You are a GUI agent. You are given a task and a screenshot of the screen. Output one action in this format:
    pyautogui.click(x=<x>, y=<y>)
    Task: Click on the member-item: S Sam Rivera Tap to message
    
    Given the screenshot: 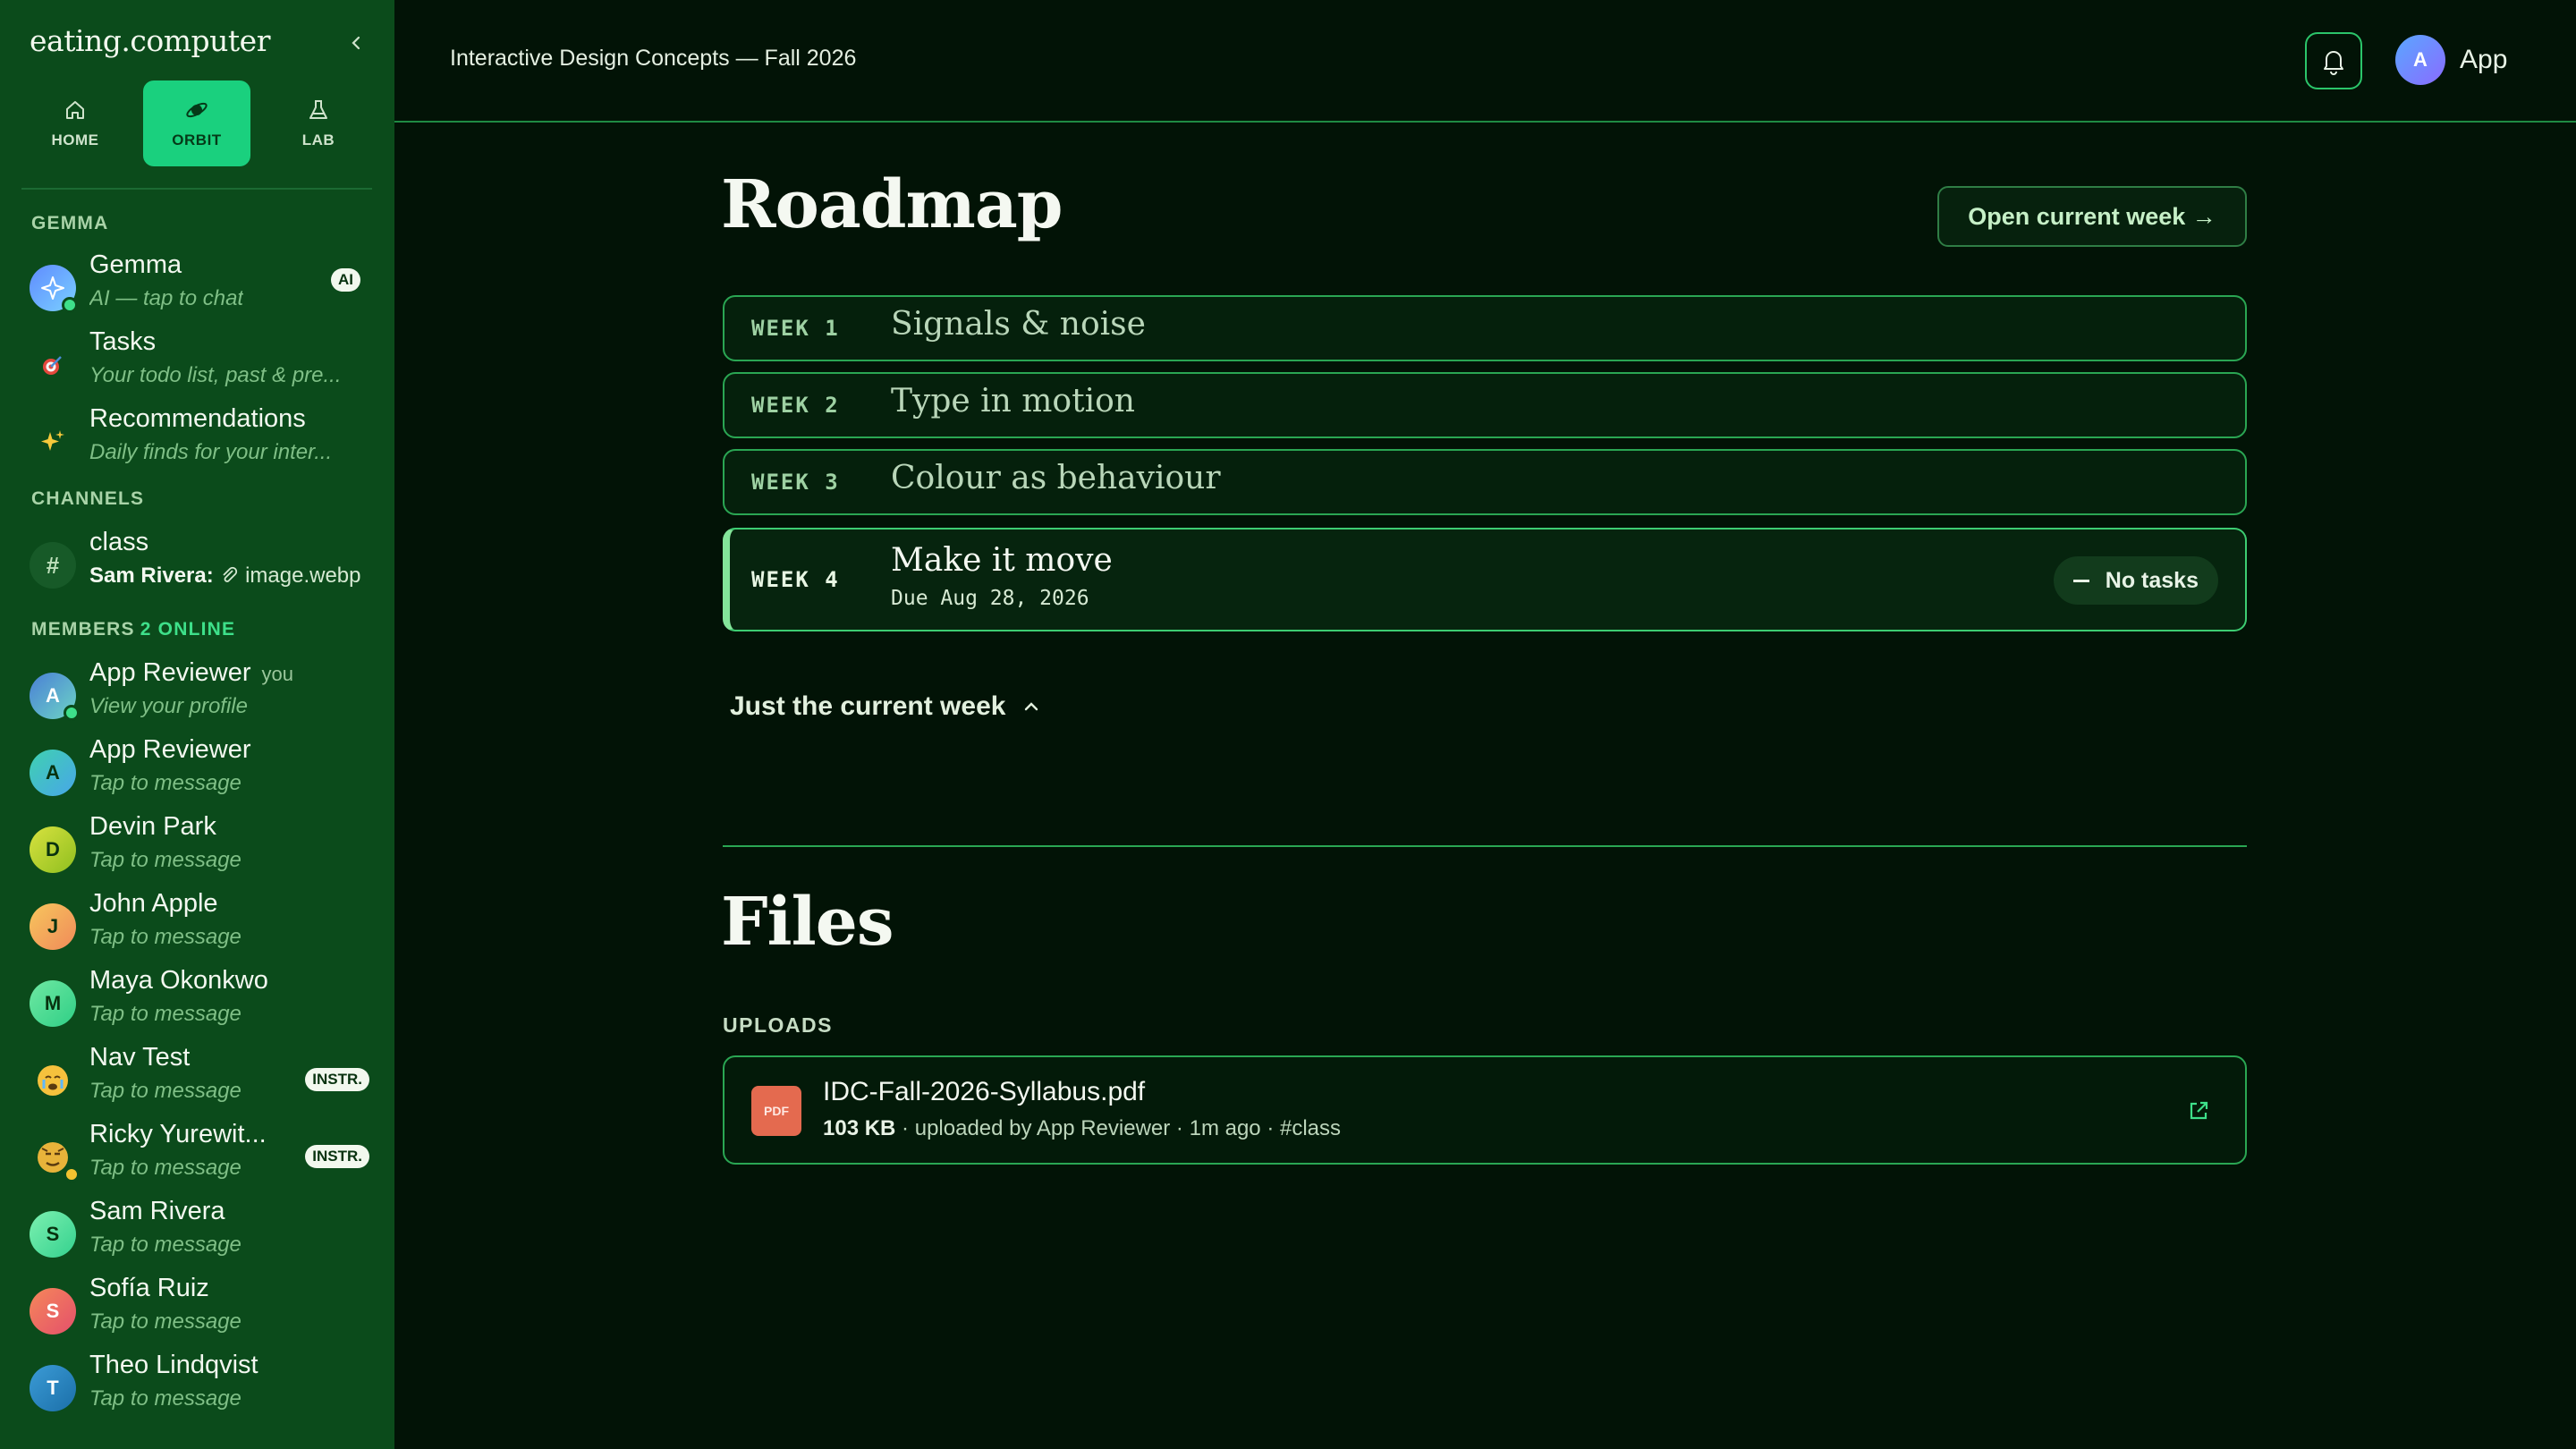 What is the action you would take?
    pyautogui.click(x=199, y=1231)
    